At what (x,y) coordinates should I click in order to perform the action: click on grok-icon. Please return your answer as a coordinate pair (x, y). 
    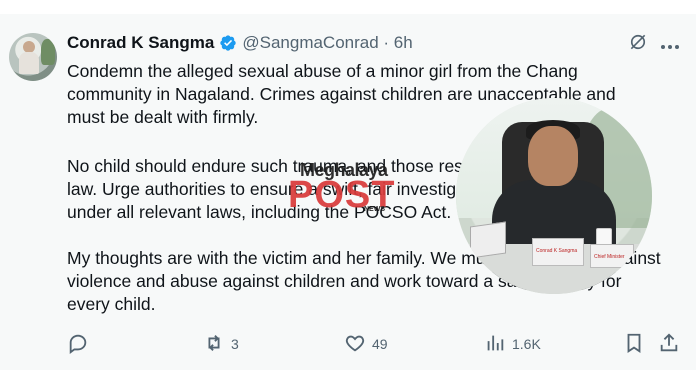
    Looking at the image, I should click on (638, 42).